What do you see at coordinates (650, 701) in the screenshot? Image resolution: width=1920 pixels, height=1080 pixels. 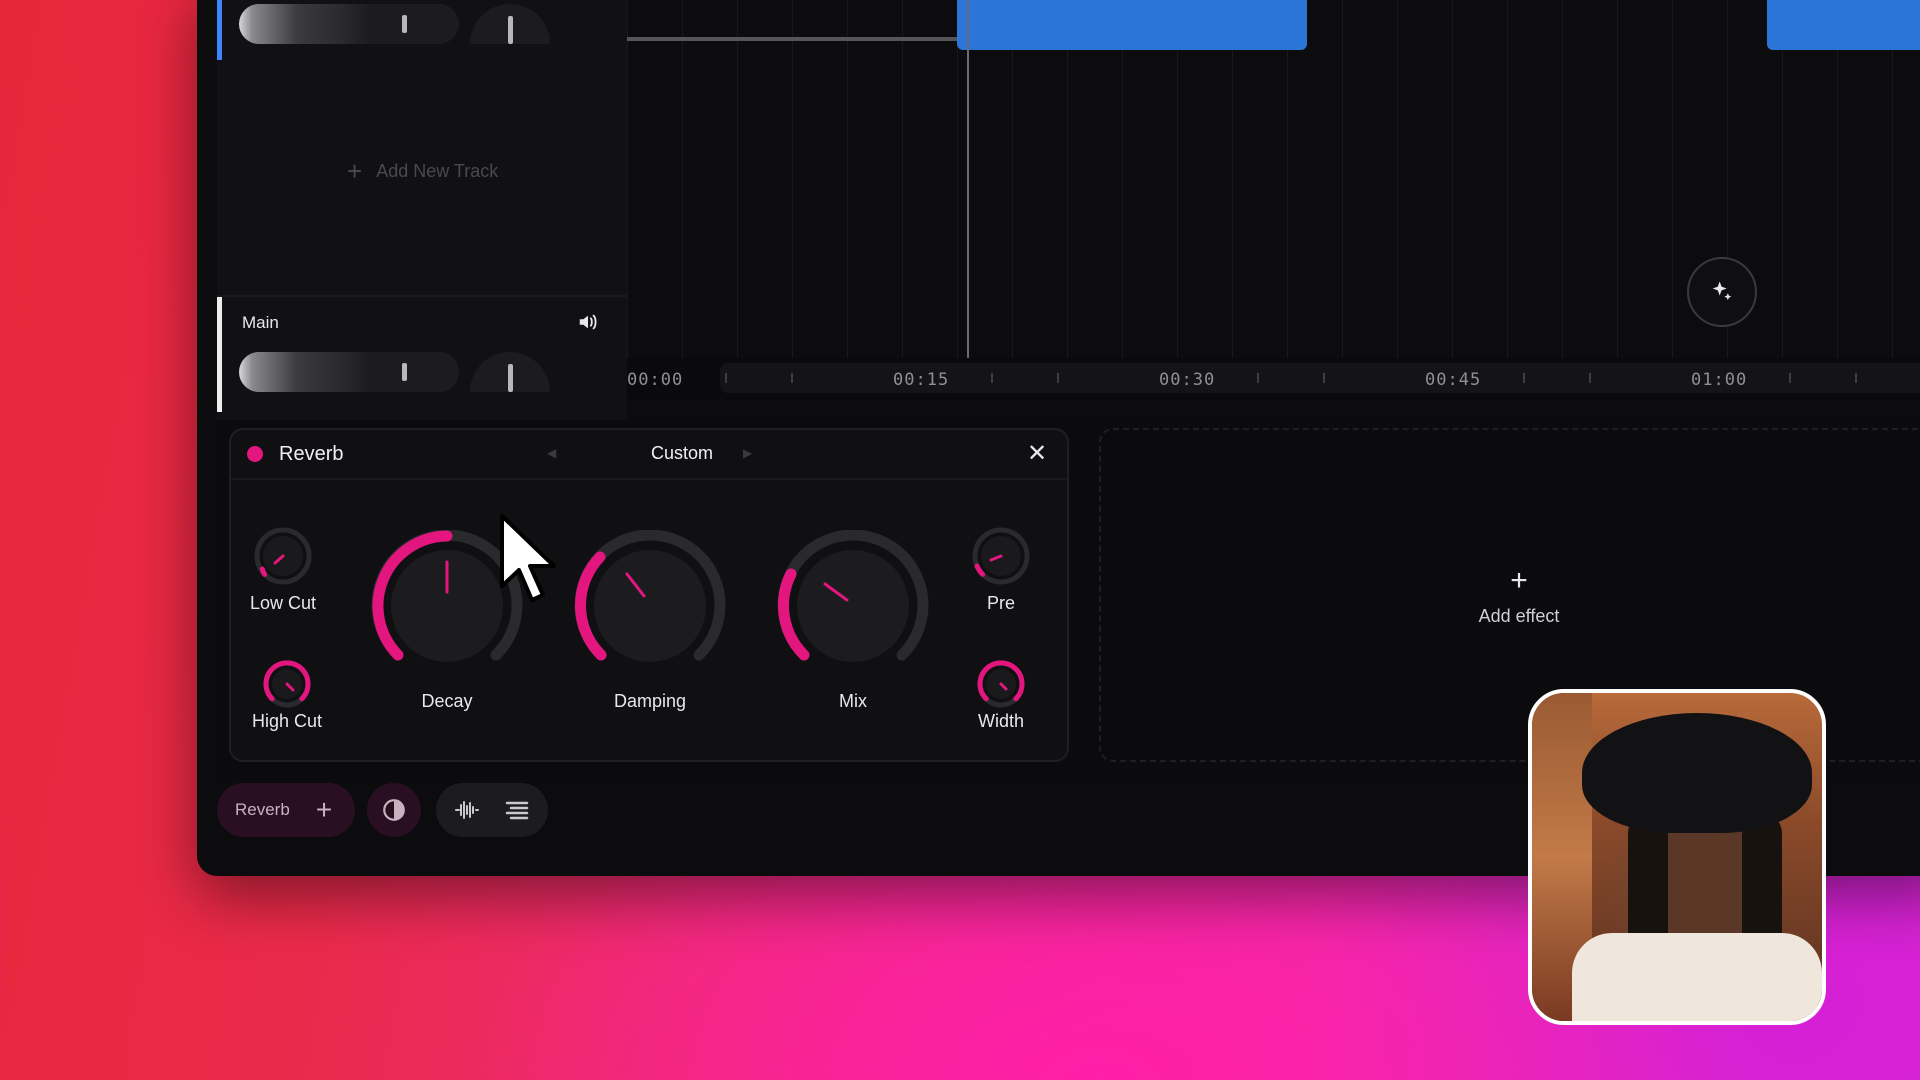 I see `damping-label: Damping` at bounding box center [650, 701].